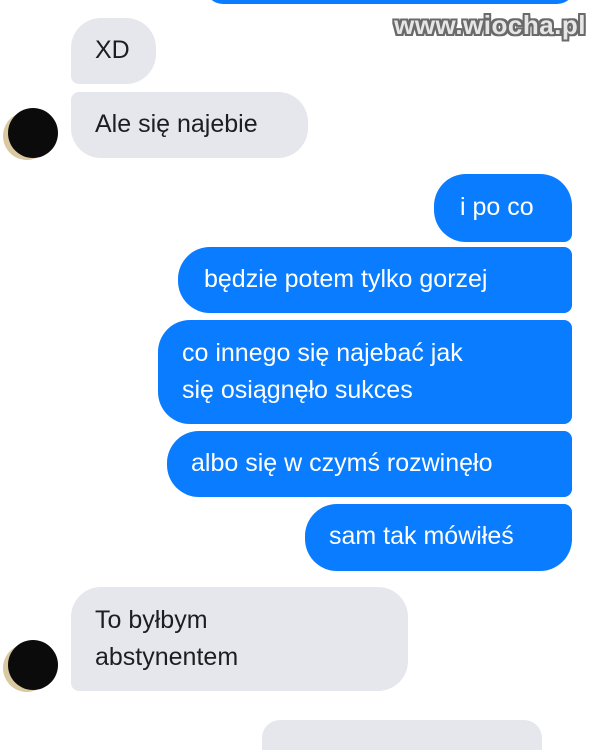  What do you see at coordinates (369, 464) in the screenshot?
I see `message-bubble-outgoing: albo się w czymś rozwinęło` at bounding box center [369, 464].